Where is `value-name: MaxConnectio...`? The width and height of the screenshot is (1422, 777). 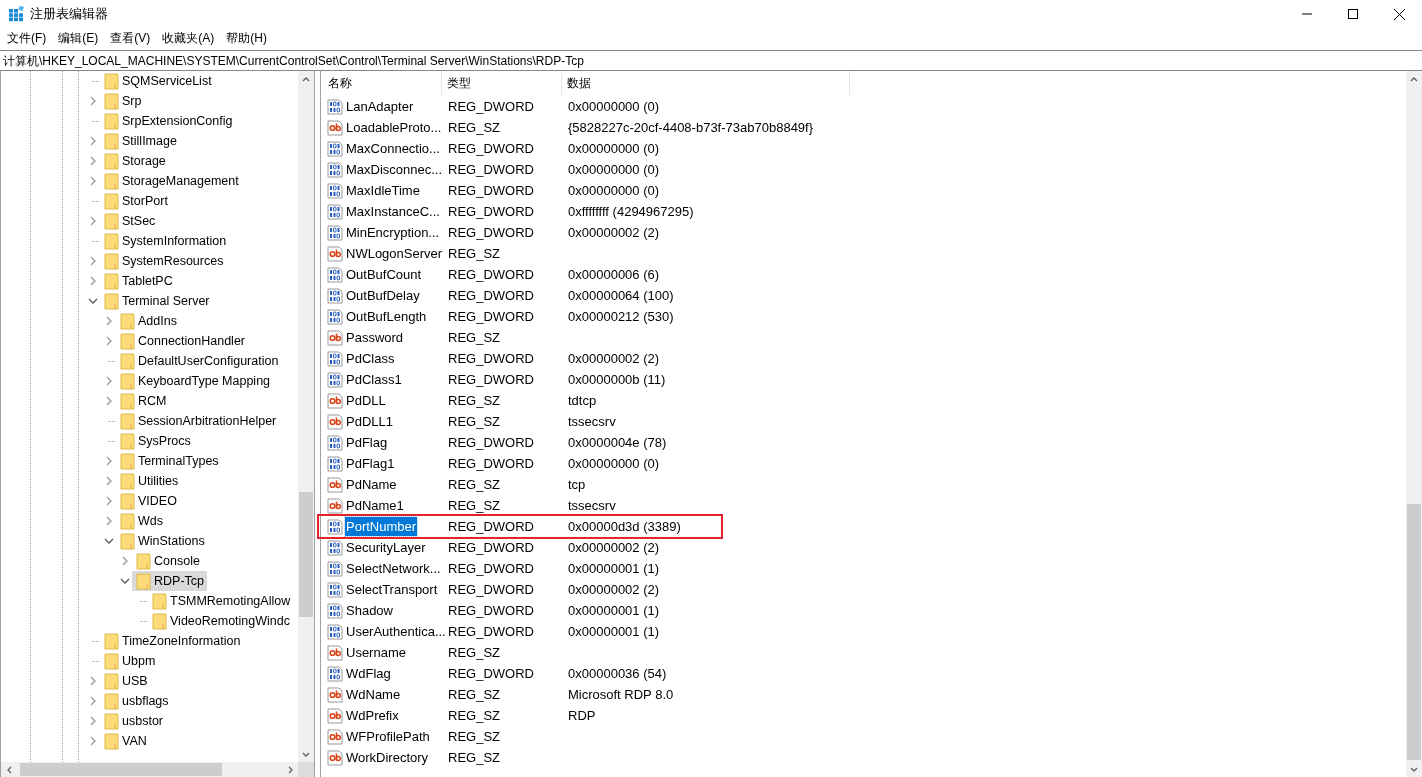
value-name: MaxConnectio... is located at coordinates (393, 148).